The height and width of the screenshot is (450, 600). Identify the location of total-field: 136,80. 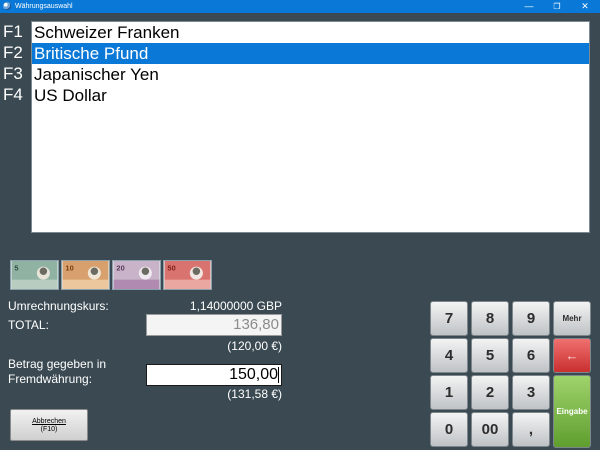
(214, 325).